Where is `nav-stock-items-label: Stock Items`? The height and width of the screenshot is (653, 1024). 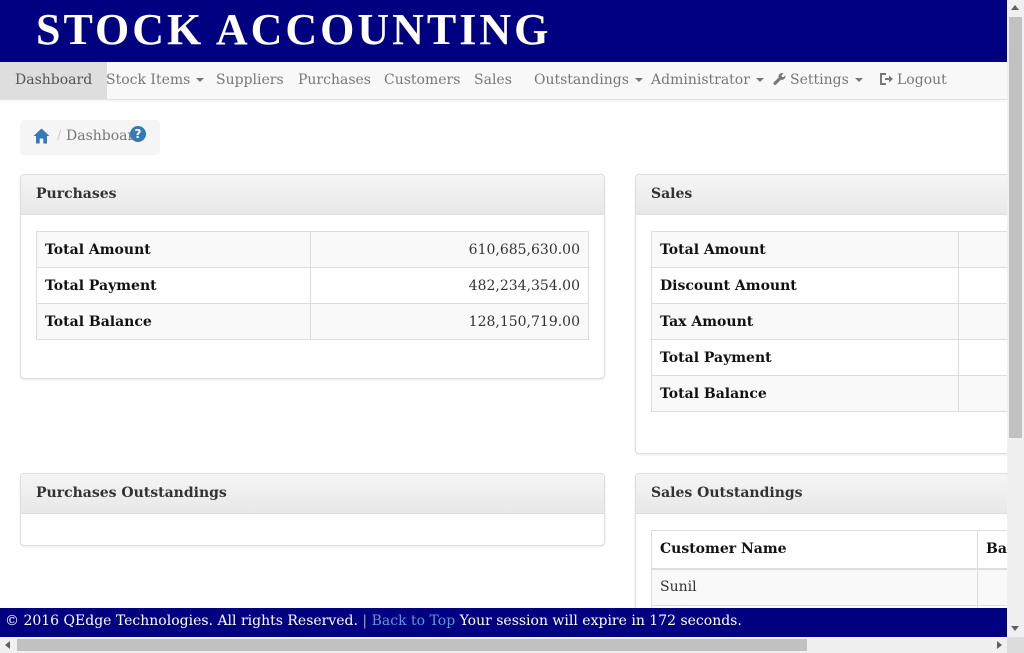 nav-stock-items-label: Stock Items is located at coordinates (148, 80).